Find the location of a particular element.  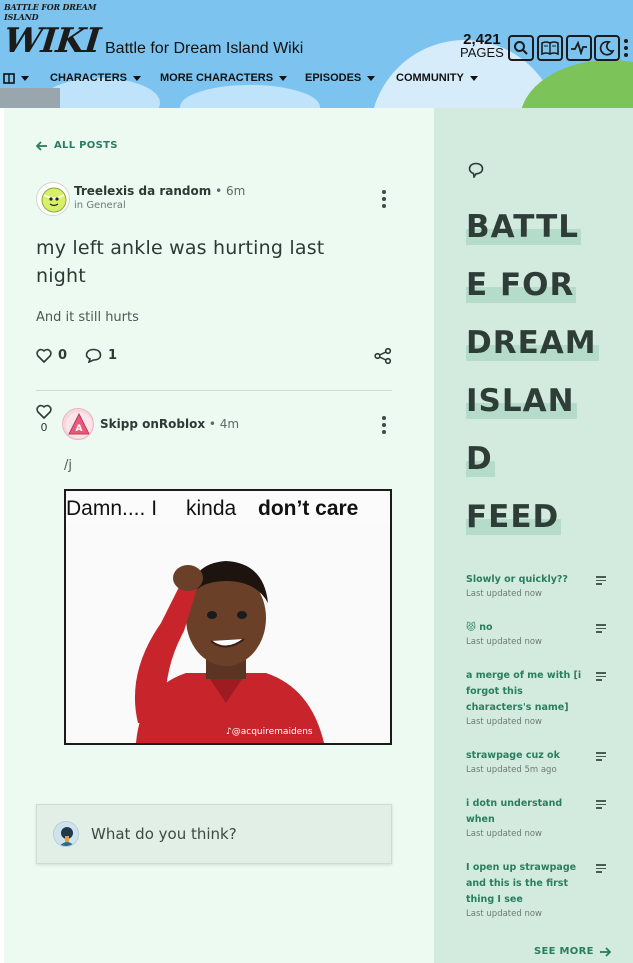

nav-item-more-characters: MORE CHARACTERS is located at coordinates (224, 78).